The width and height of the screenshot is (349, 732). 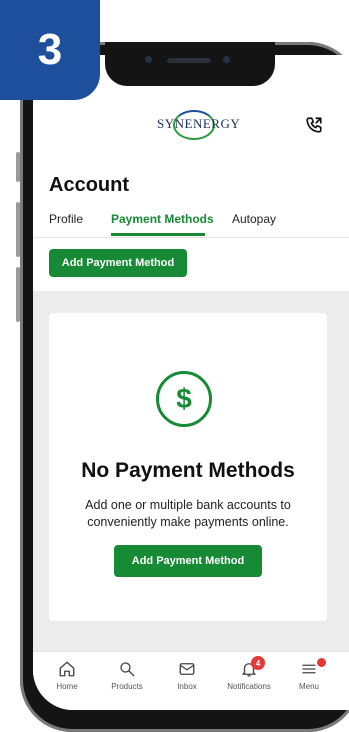 What do you see at coordinates (190, 64) in the screenshot?
I see `phone-notch` at bounding box center [190, 64].